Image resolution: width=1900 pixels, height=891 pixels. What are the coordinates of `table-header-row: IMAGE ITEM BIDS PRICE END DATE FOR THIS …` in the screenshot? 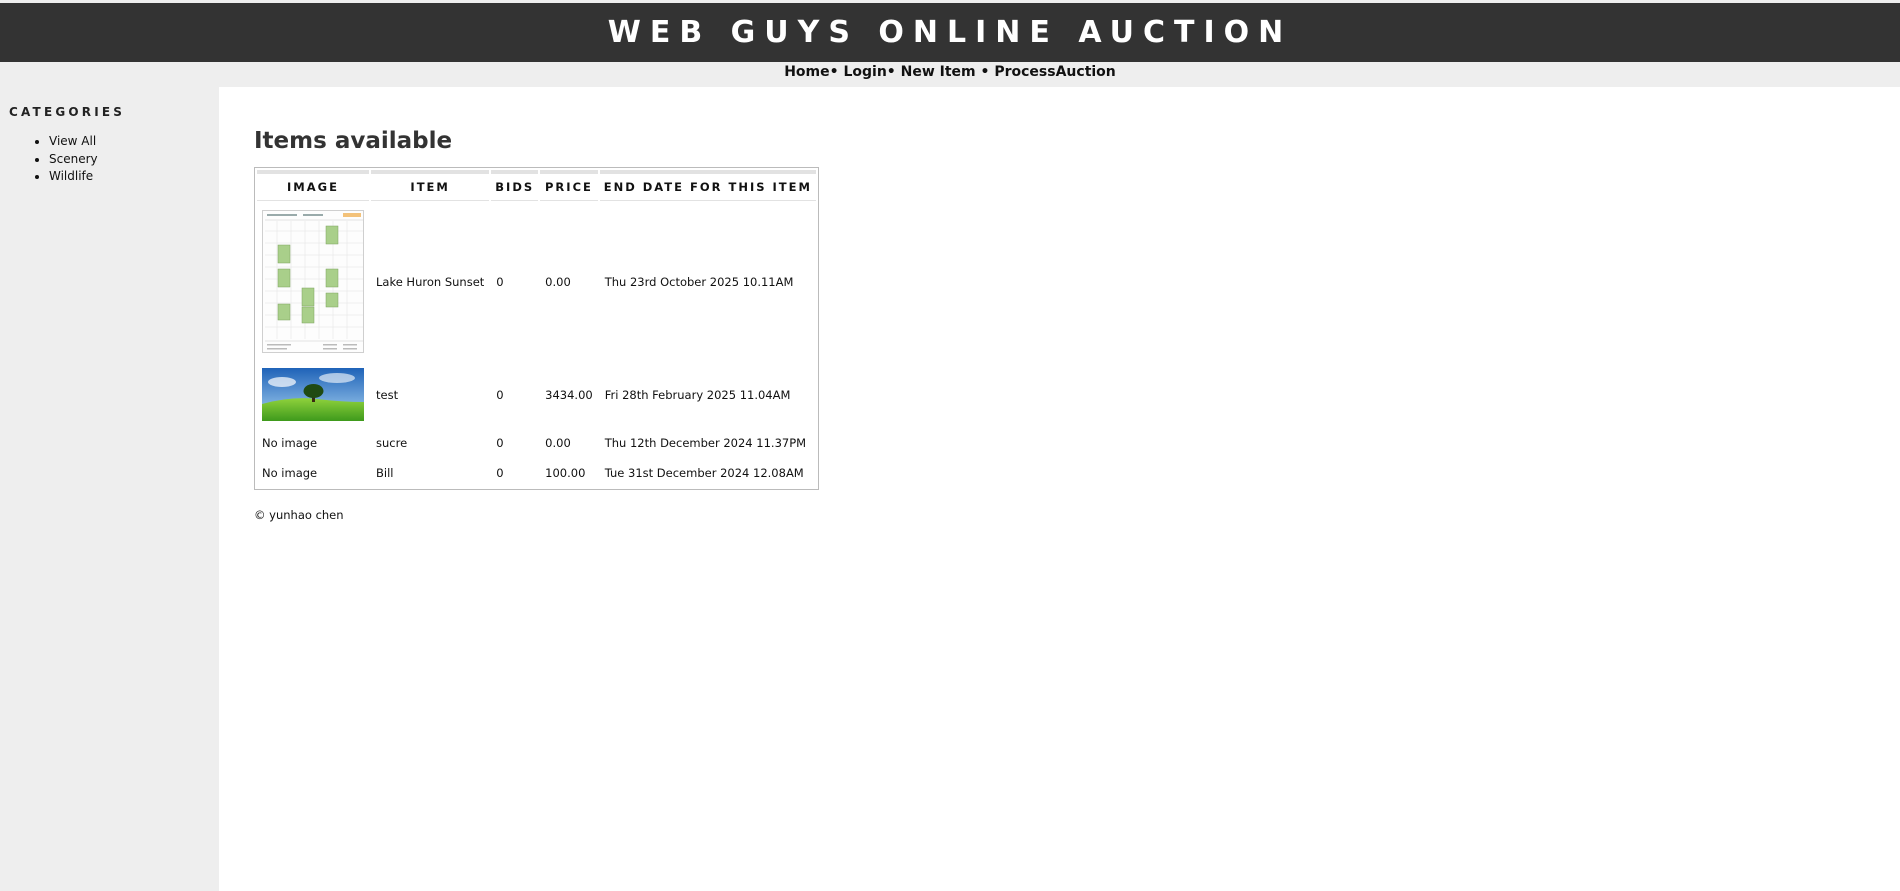 It's located at (536, 185).